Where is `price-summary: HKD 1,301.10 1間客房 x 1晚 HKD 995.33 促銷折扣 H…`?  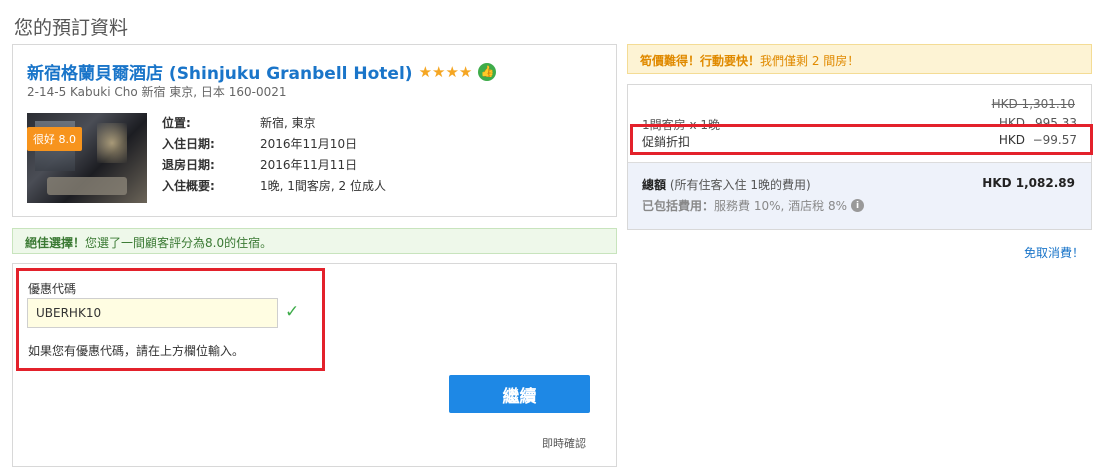
price-summary: HKD 1,301.10 1間客房 x 1晚 HKD 995.33 促銷折扣 H… is located at coordinates (859, 157).